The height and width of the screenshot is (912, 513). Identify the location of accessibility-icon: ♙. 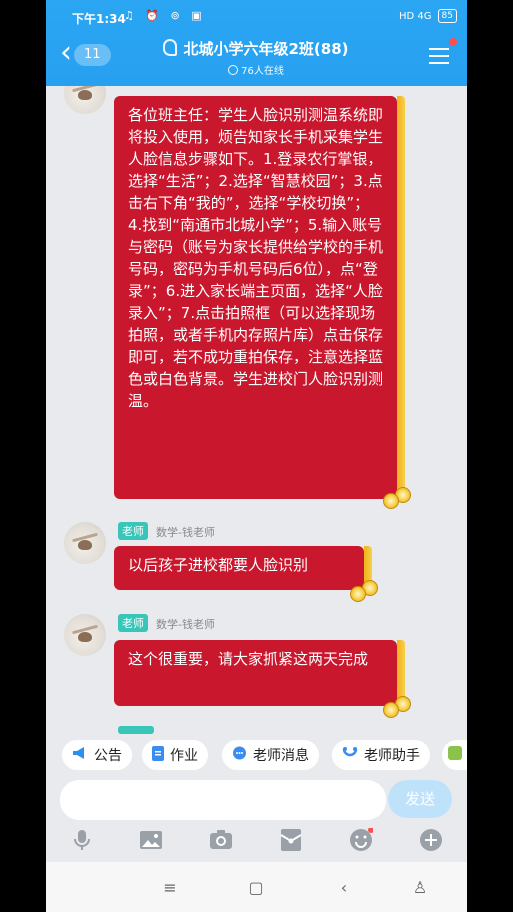
(420, 888).